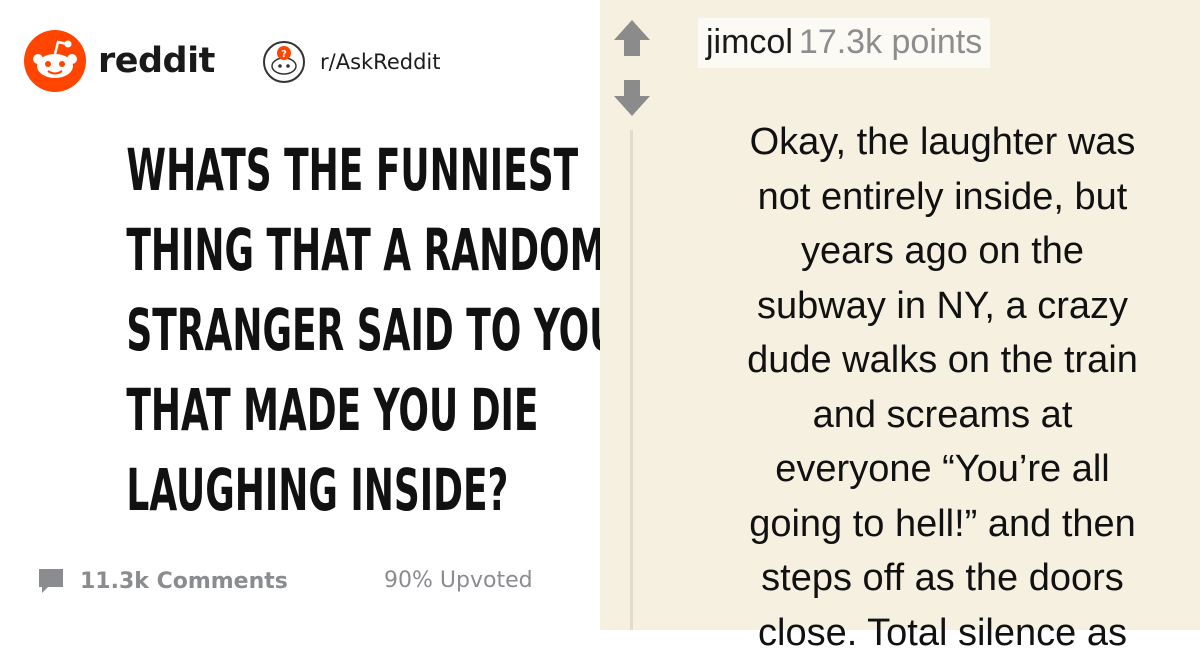  I want to click on comment-line: subway in NY, a crazy, so click(935, 306).